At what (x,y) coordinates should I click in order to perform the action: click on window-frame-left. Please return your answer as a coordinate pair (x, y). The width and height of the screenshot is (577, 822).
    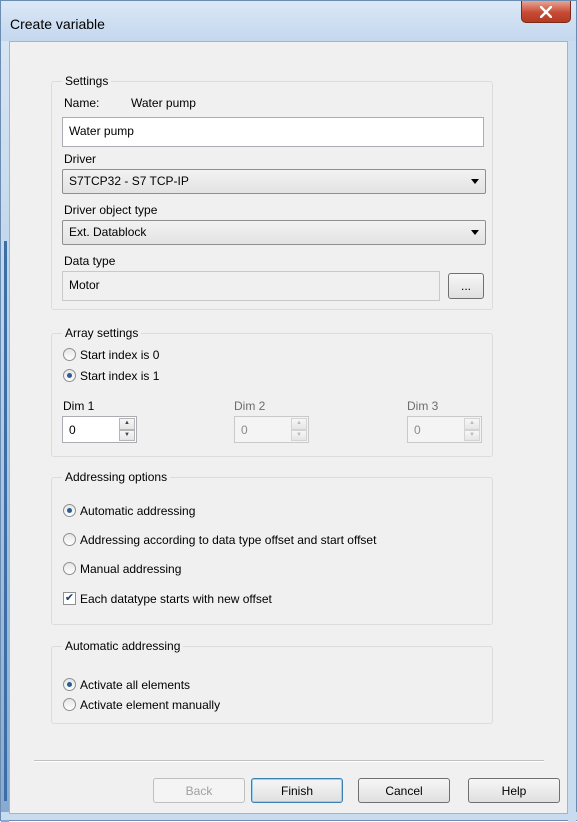
    Looking at the image, I should click on (5, 431).